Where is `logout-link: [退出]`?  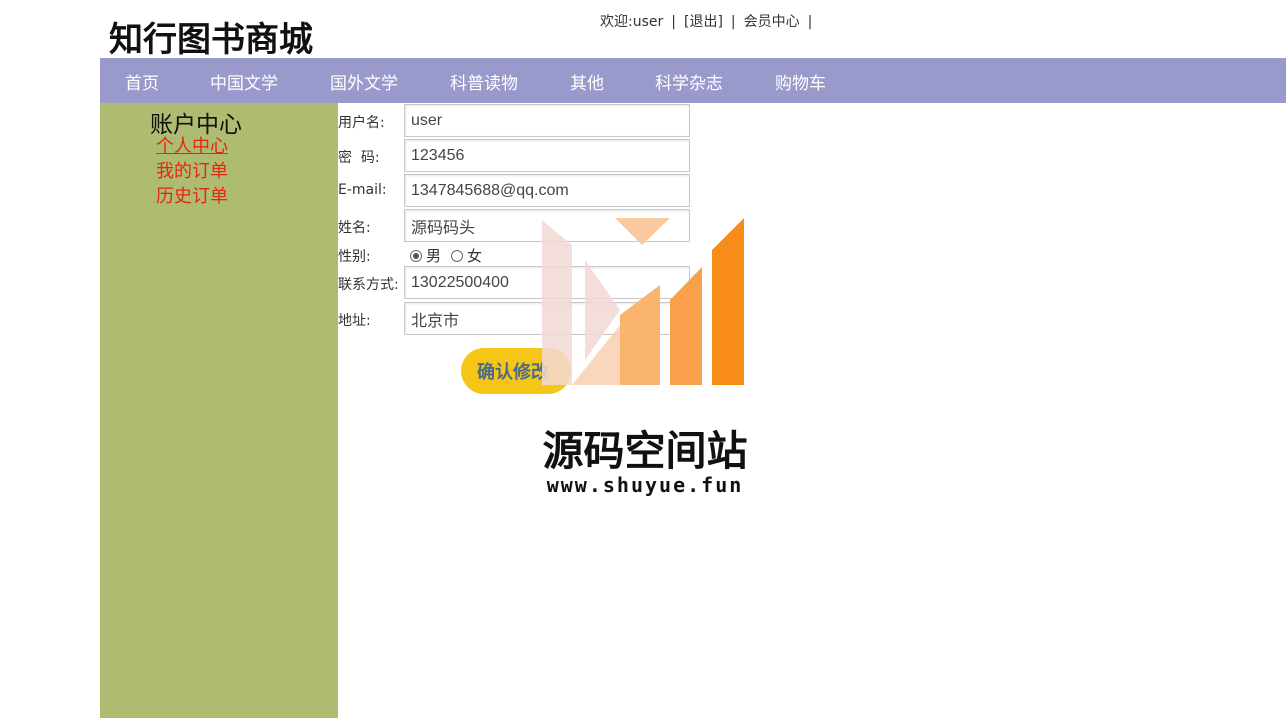
logout-link: [退出] is located at coordinates (703, 22).